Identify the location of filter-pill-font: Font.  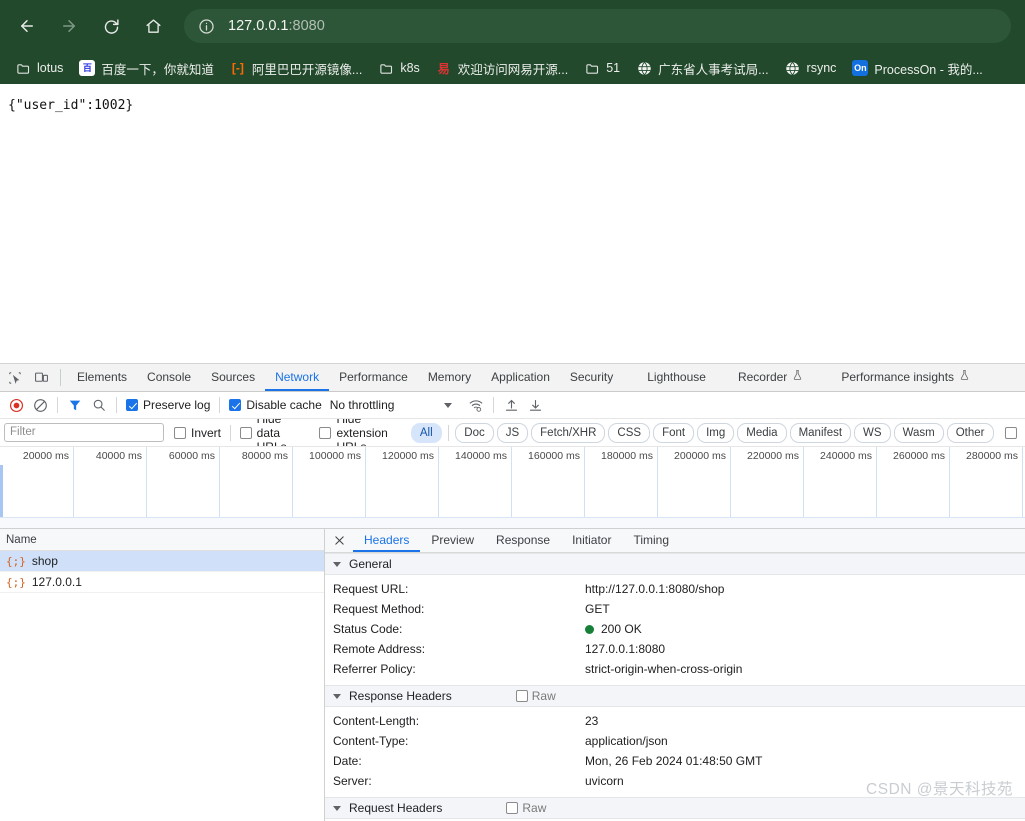
(674, 432).